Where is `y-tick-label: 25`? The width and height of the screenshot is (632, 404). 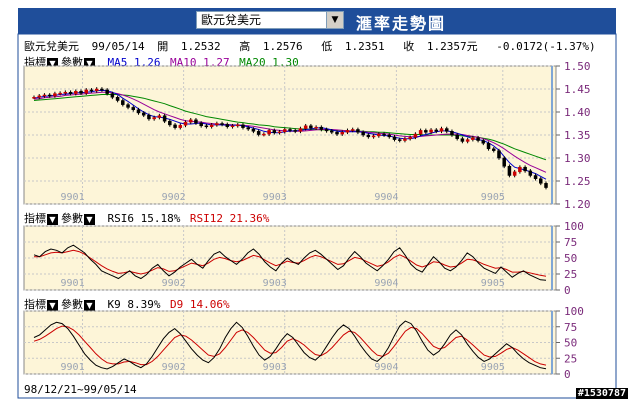 y-tick-label: 25 is located at coordinates (570, 274).